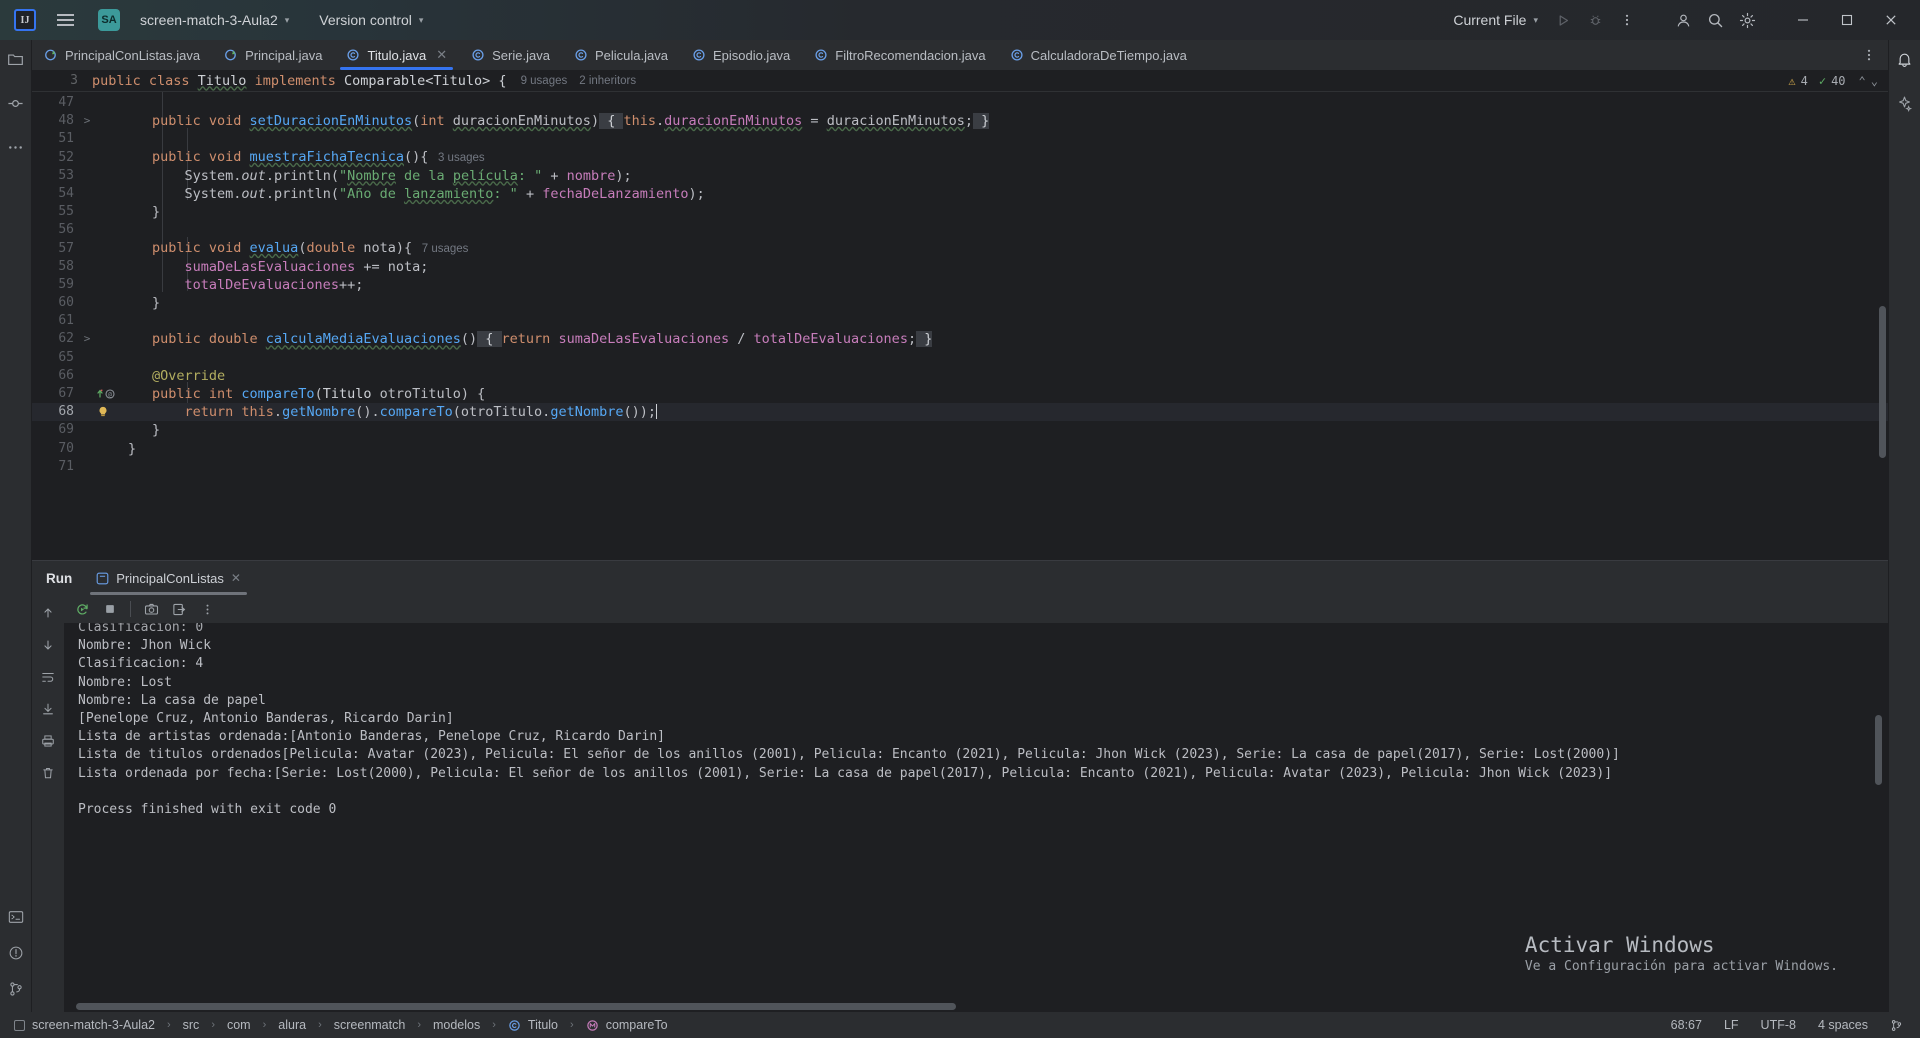  Describe the element at coordinates (621, 55) in the screenshot. I see `editor-tab-pelicula: Pelicula.java` at that location.